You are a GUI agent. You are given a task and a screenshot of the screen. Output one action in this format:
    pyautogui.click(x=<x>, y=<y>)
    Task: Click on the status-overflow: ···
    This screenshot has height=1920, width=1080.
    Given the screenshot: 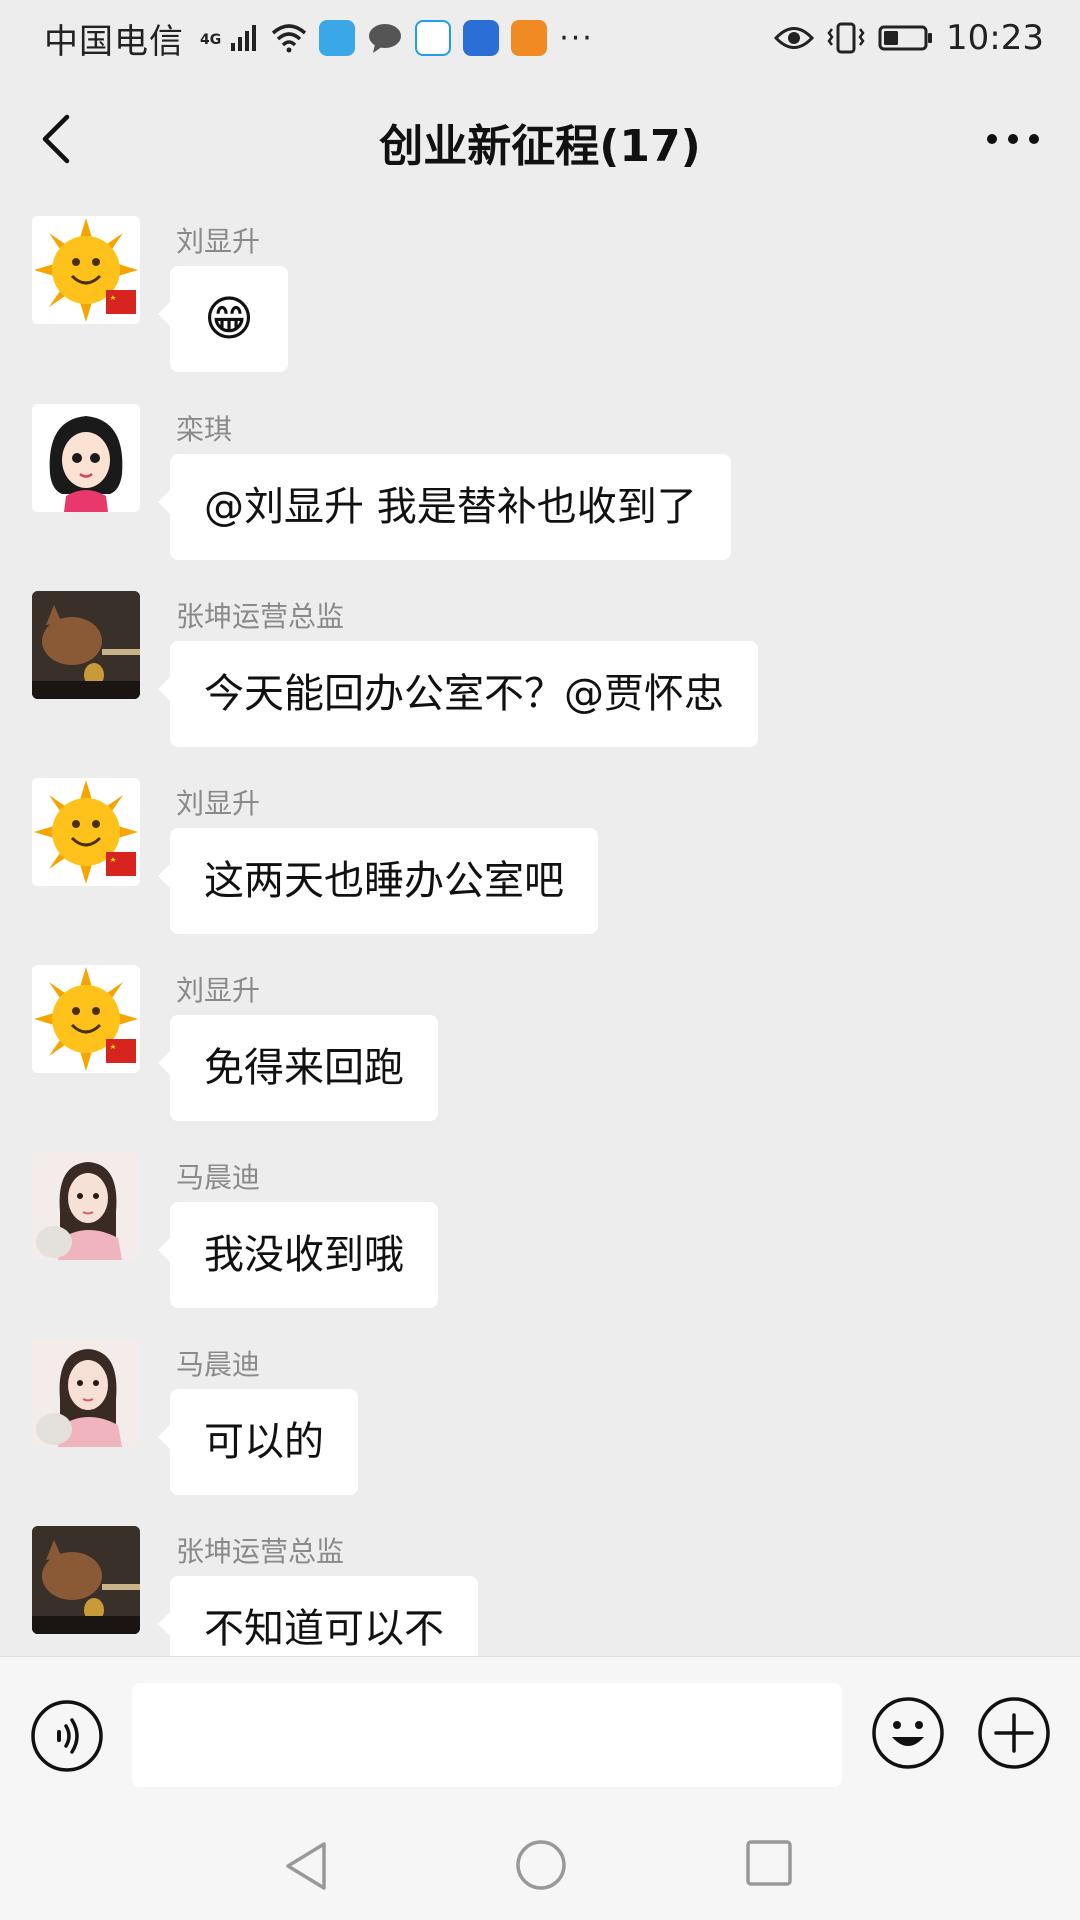 What is the action you would take?
    pyautogui.click(x=576, y=38)
    